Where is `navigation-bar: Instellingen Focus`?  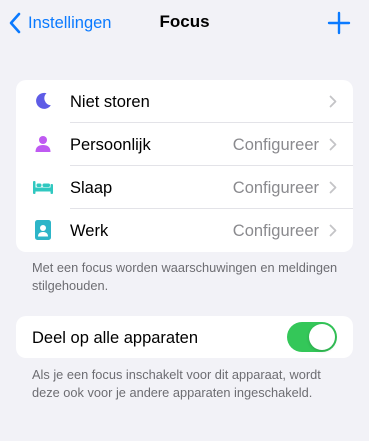 navigation-bar: Instellingen Focus is located at coordinates (184, 23).